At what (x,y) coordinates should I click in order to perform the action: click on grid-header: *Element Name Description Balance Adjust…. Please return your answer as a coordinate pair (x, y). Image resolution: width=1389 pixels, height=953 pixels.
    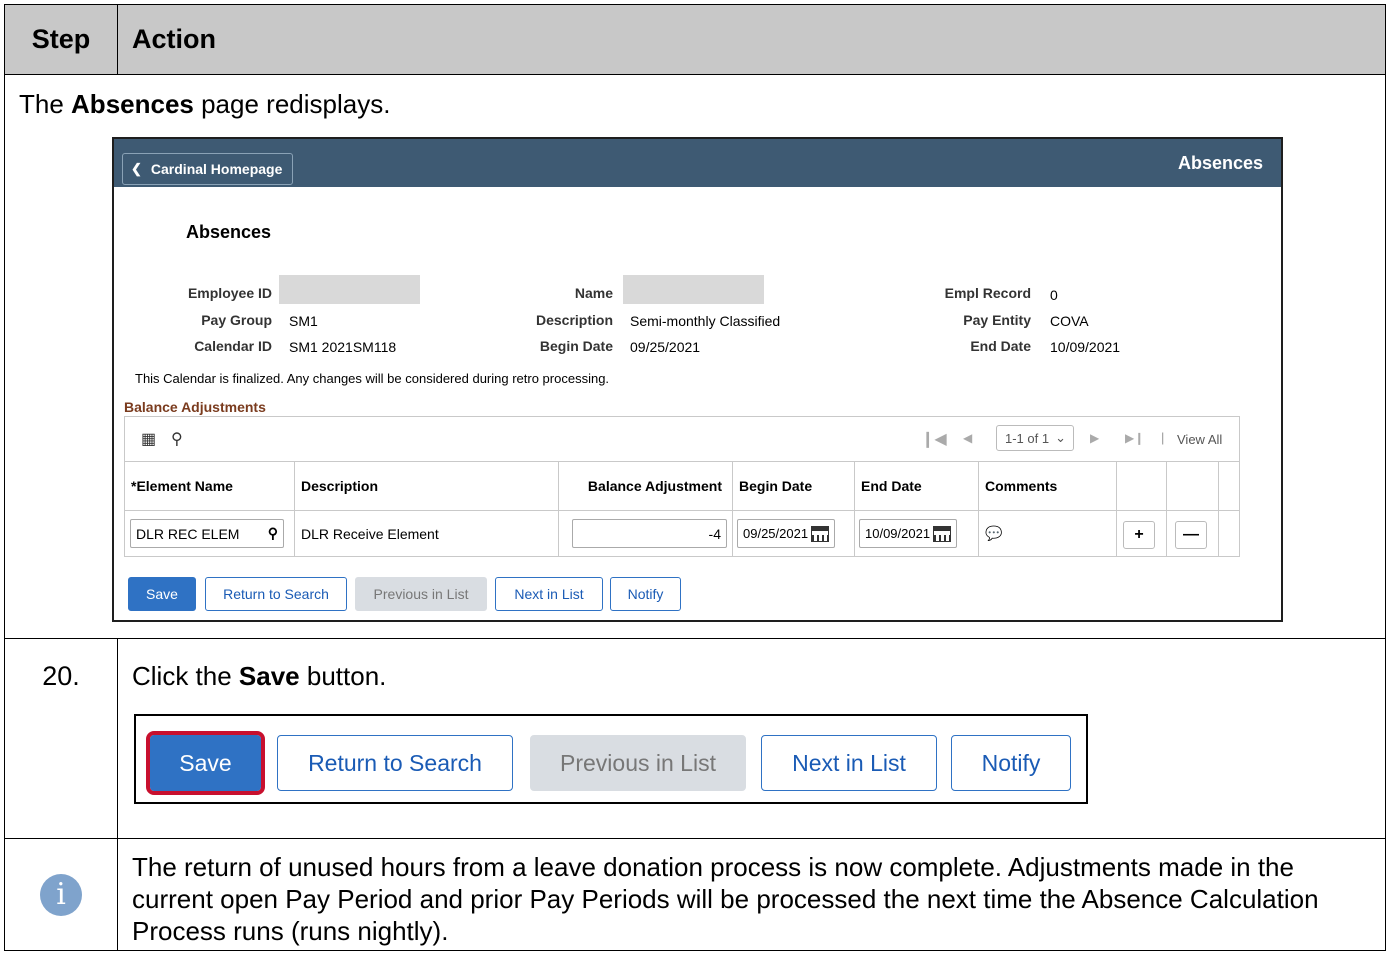
    Looking at the image, I should click on (682, 486).